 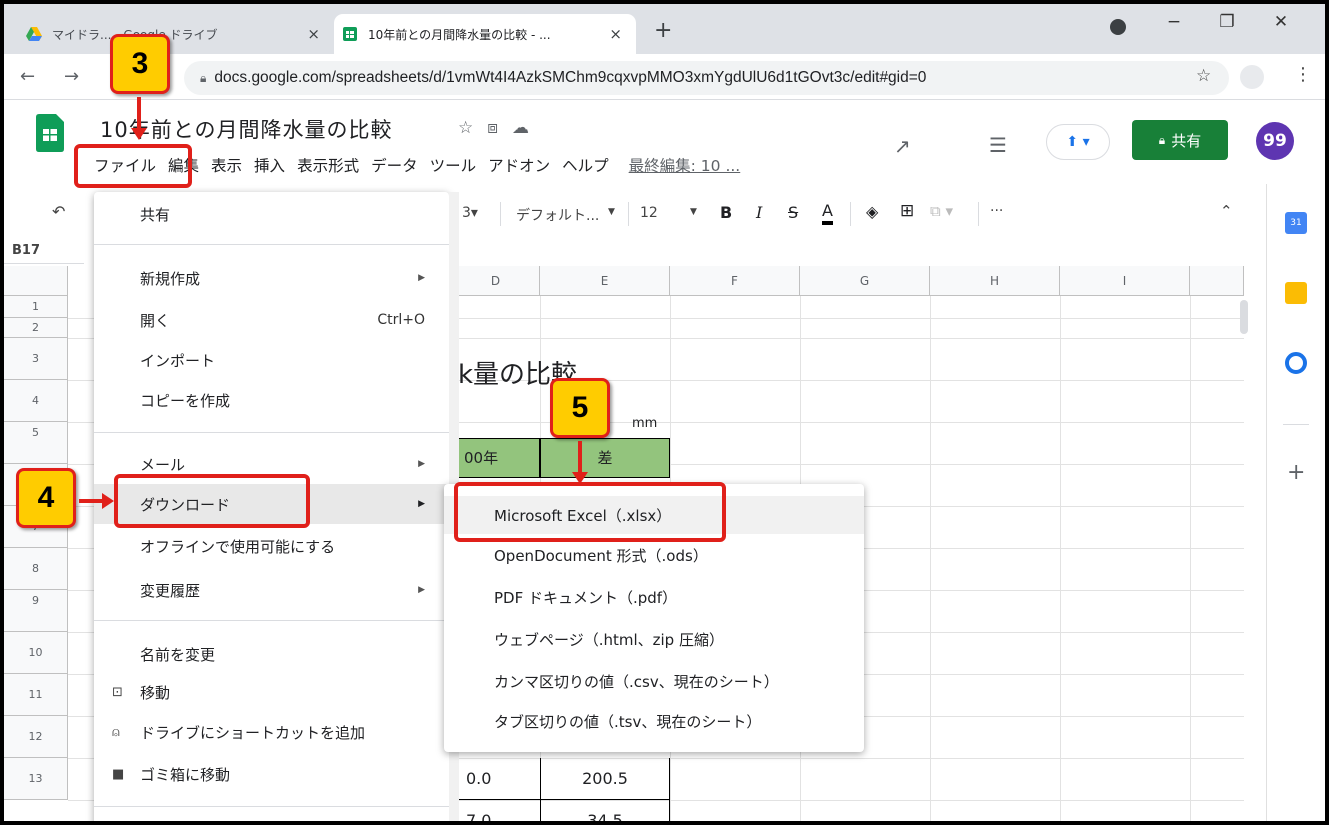 What do you see at coordinates (36, 653) in the screenshot?
I see `row-header: 10` at bounding box center [36, 653].